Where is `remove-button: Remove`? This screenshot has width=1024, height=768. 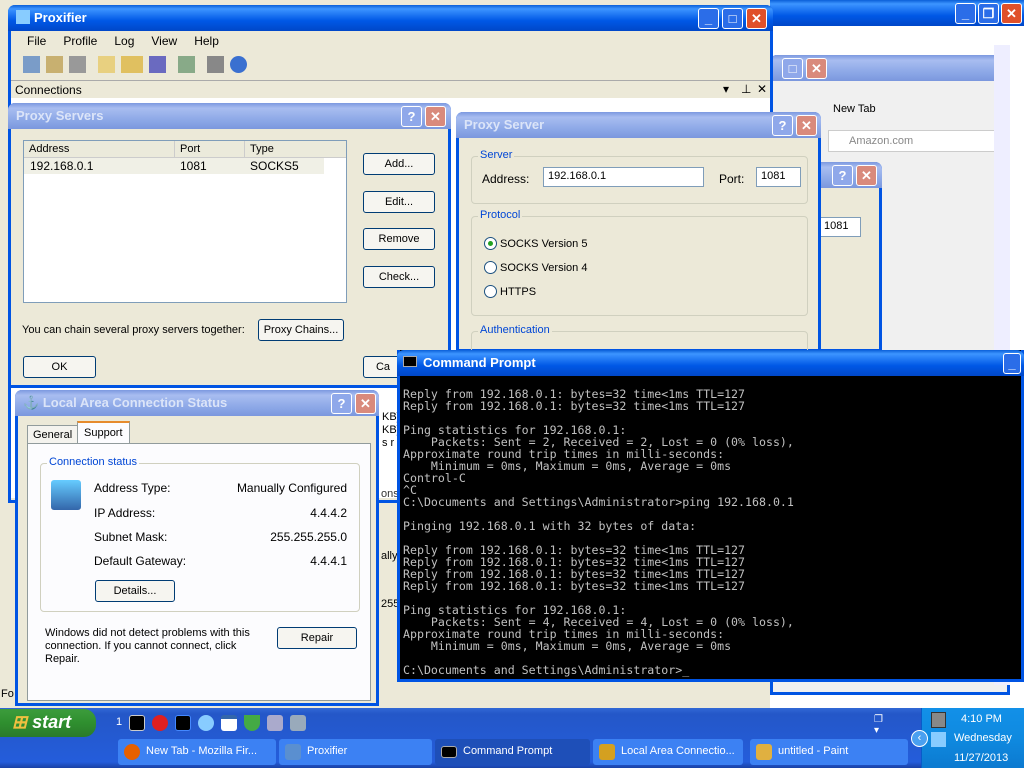
remove-button: Remove is located at coordinates (399, 239).